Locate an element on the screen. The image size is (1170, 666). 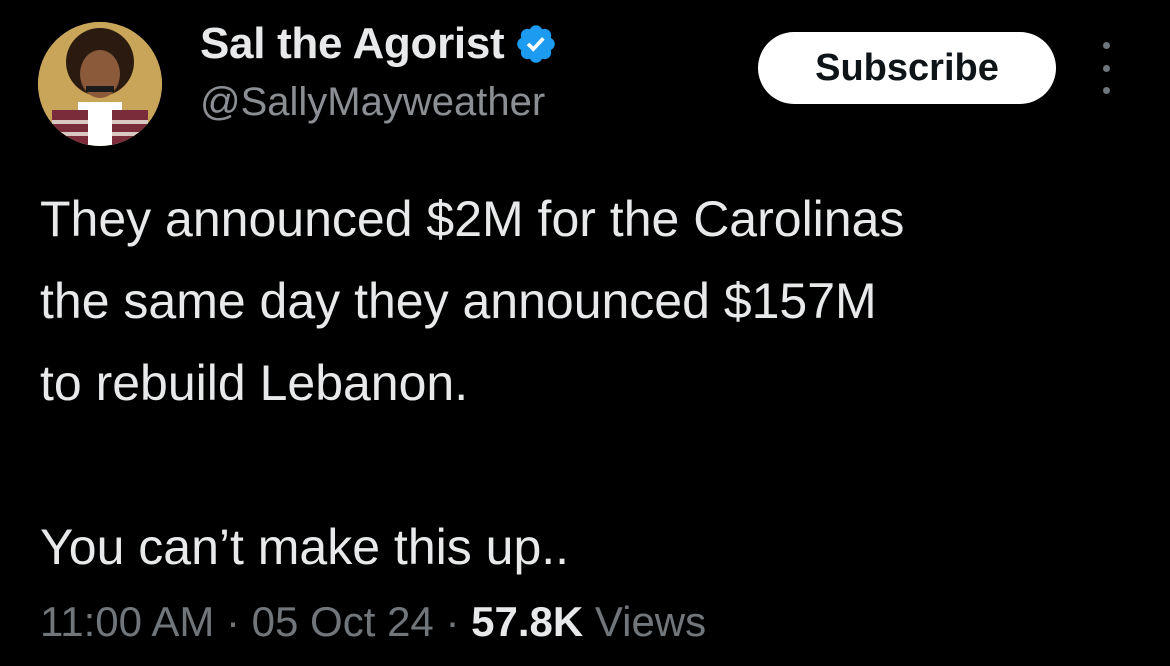
views-label: Views is located at coordinates (650, 621).